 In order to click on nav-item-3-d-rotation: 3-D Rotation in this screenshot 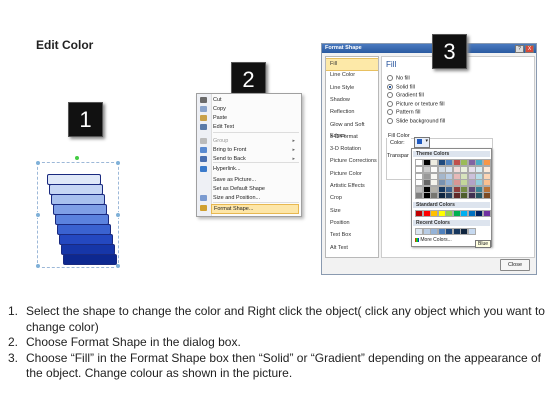, I will do `click(352, 149)`.